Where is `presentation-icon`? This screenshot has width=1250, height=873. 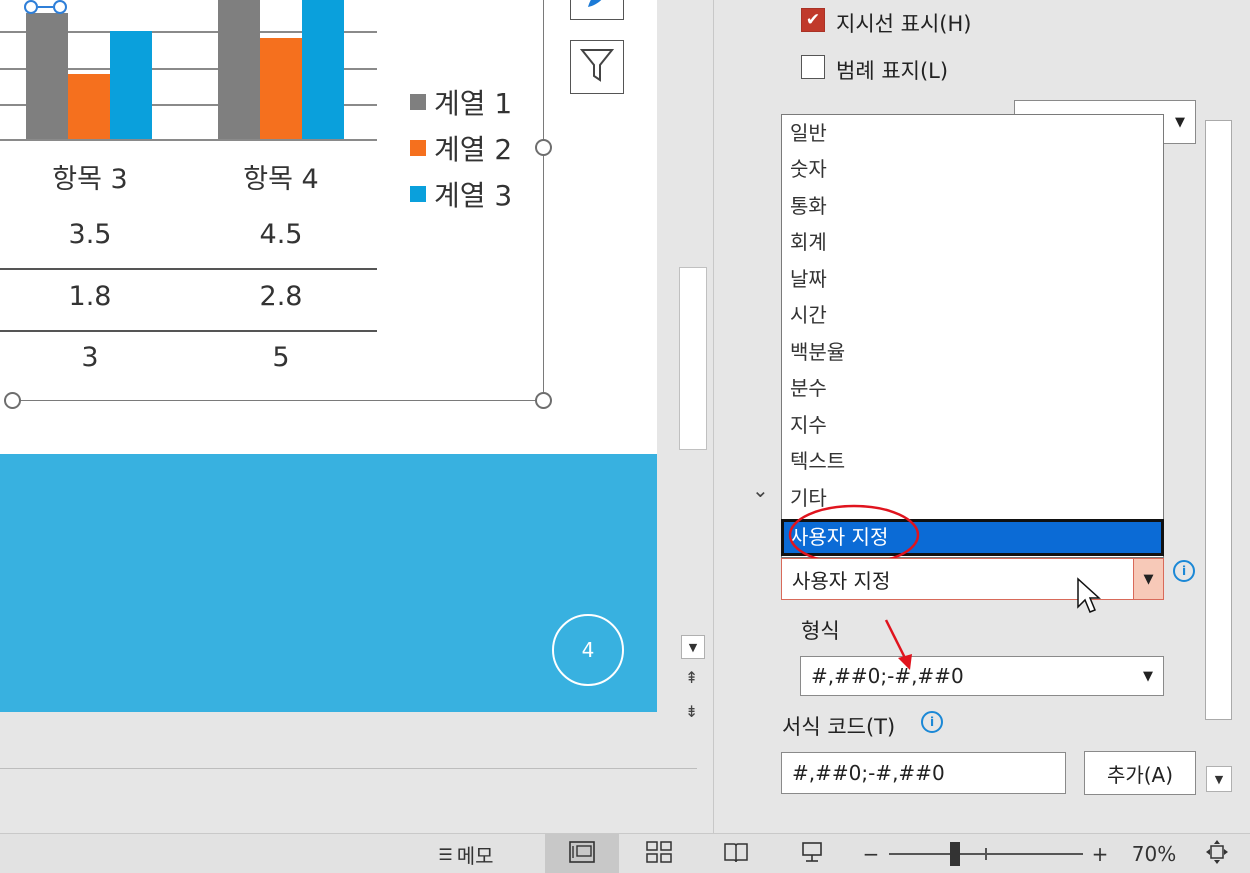
presentation-icon is located at coordinates (812, 854).